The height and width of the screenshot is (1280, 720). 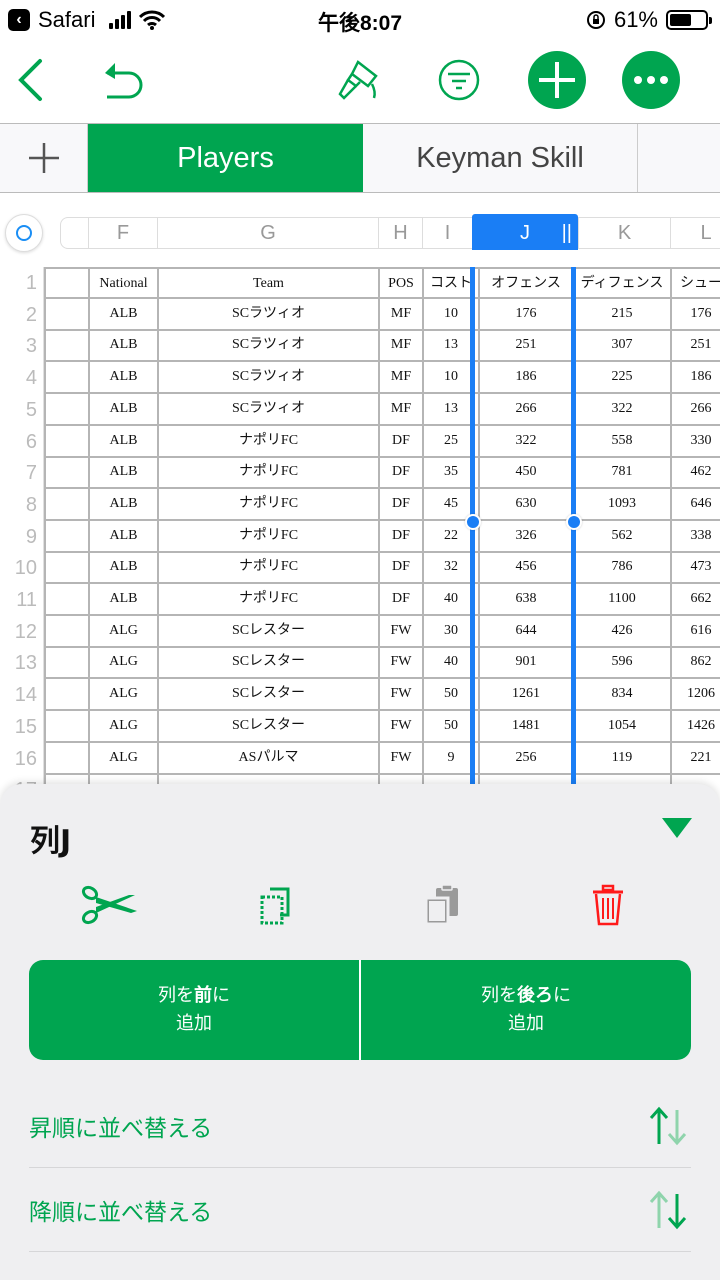 What do you see at coordinates (695, 600) in the screenshot?
I see `table-cell: 662` at bounding box center [695, 600].